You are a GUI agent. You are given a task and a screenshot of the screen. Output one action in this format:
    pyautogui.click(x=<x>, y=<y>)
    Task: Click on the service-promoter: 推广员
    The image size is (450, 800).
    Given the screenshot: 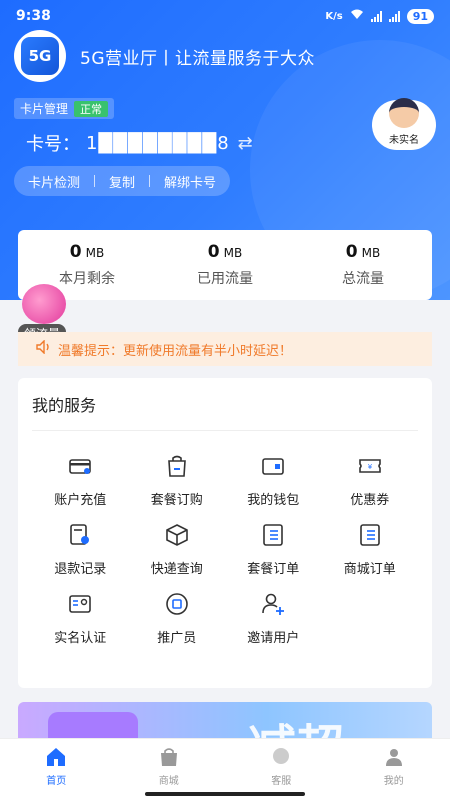 What is the action you would take?
    pyautogui.click(x=177, y=617)
    